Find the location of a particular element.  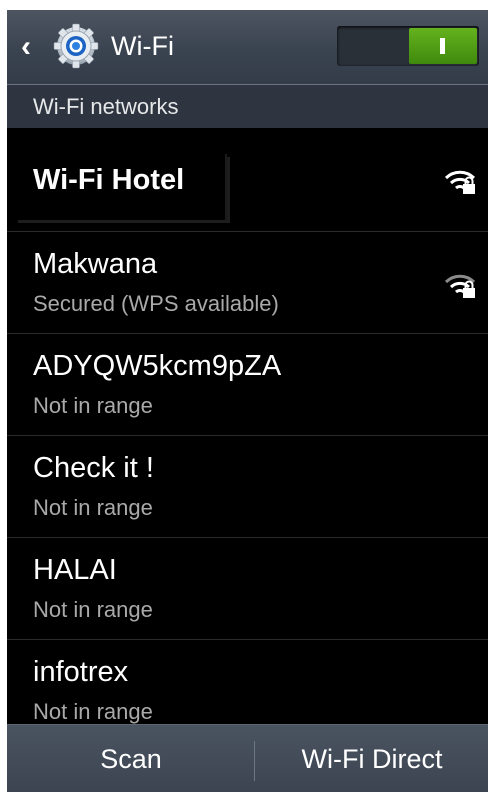

bottom-action-bar: Scan Wi-Fi Direct is located at coordinates (247, 758).